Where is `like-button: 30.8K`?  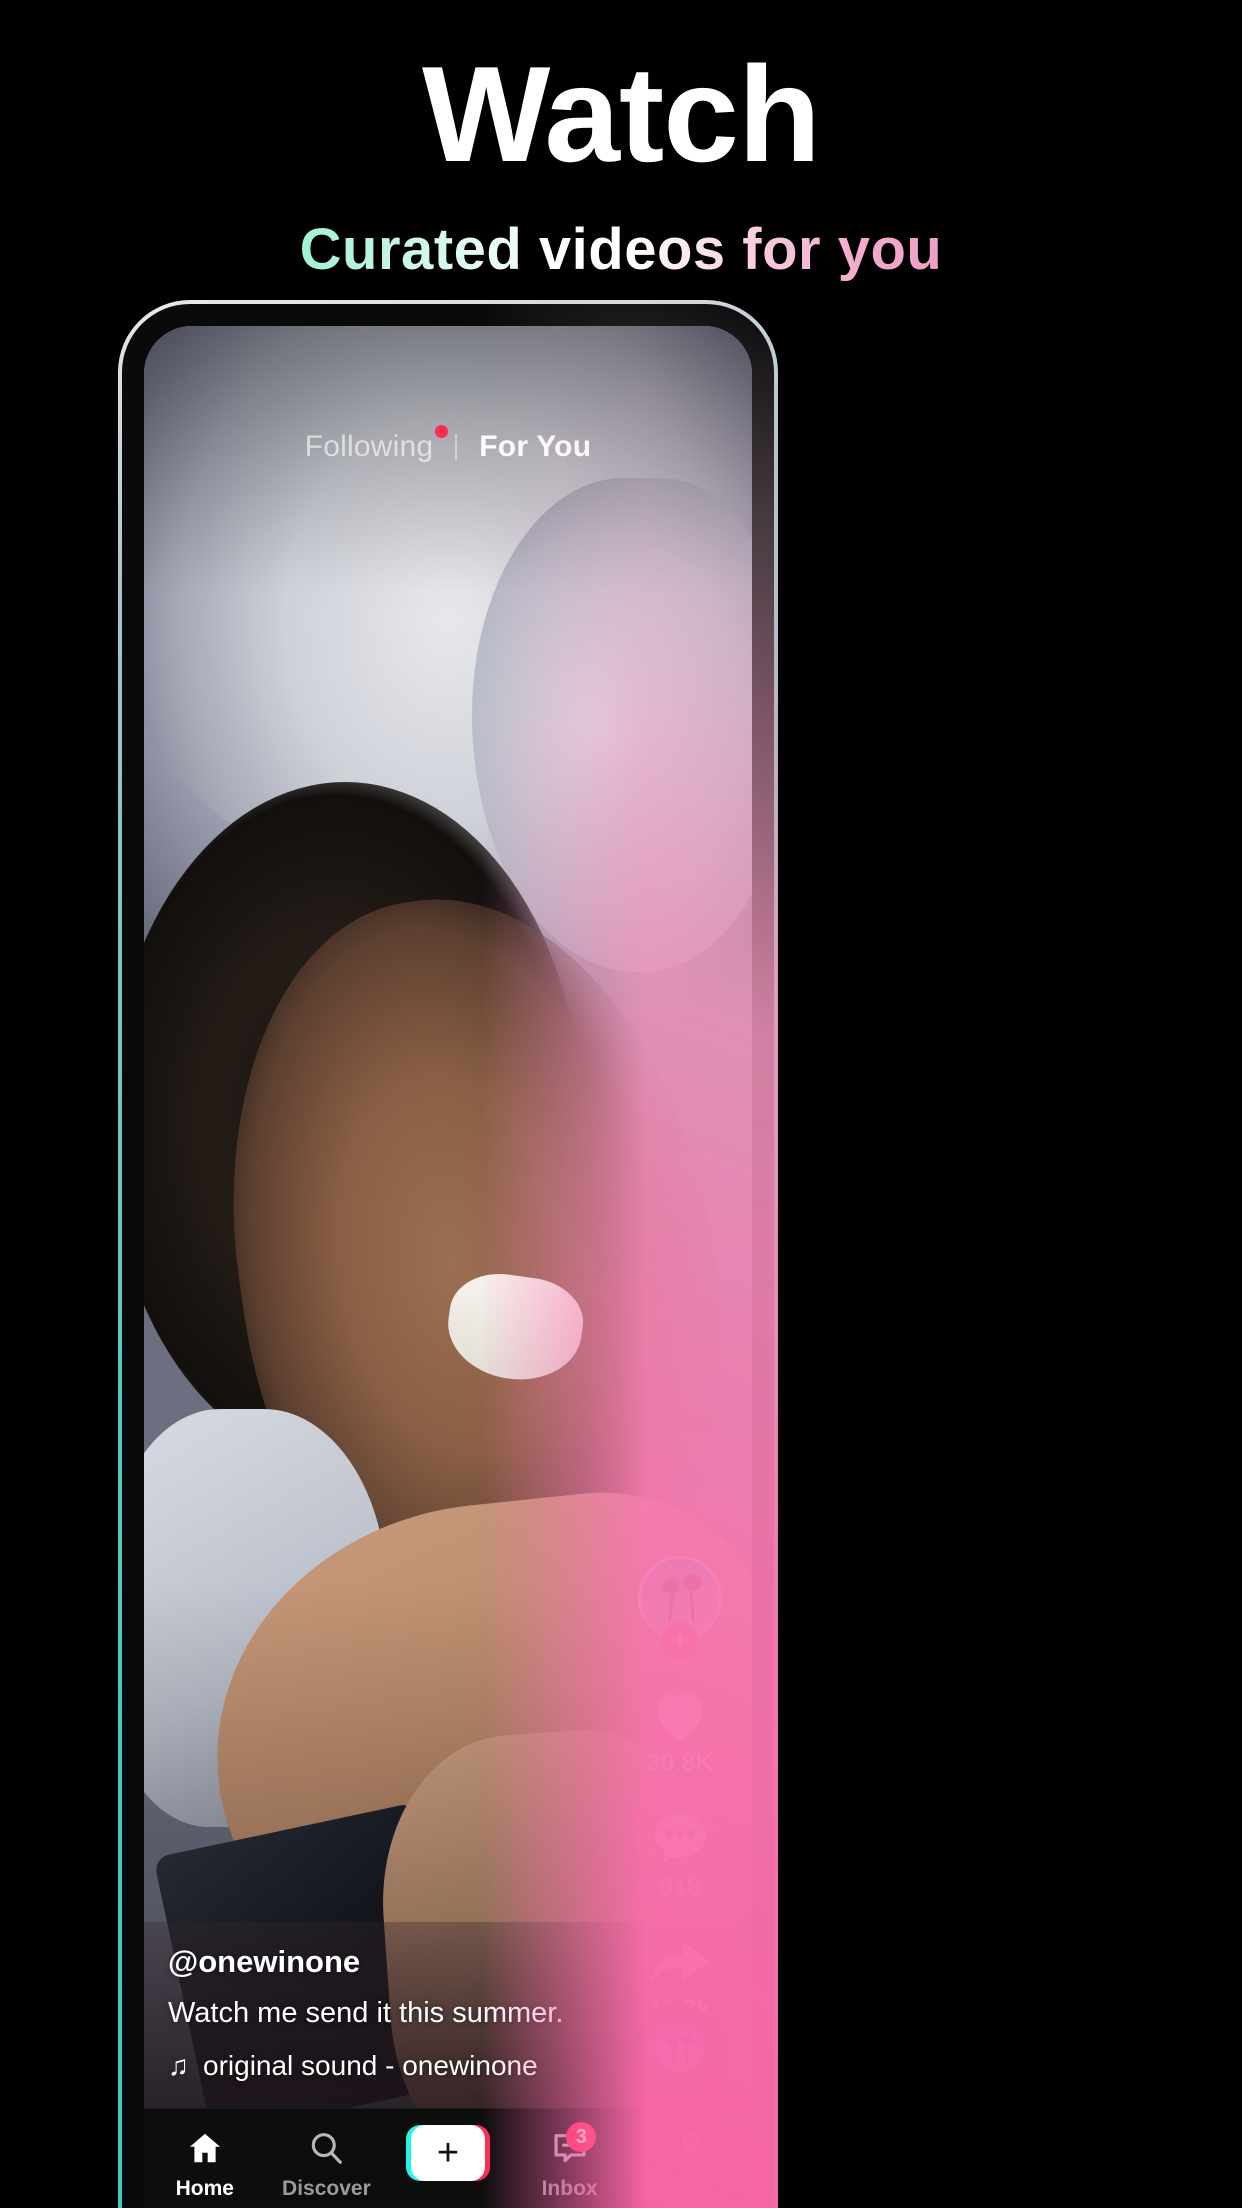 like-button: 30.8K is located at coordinates (680, 1731).